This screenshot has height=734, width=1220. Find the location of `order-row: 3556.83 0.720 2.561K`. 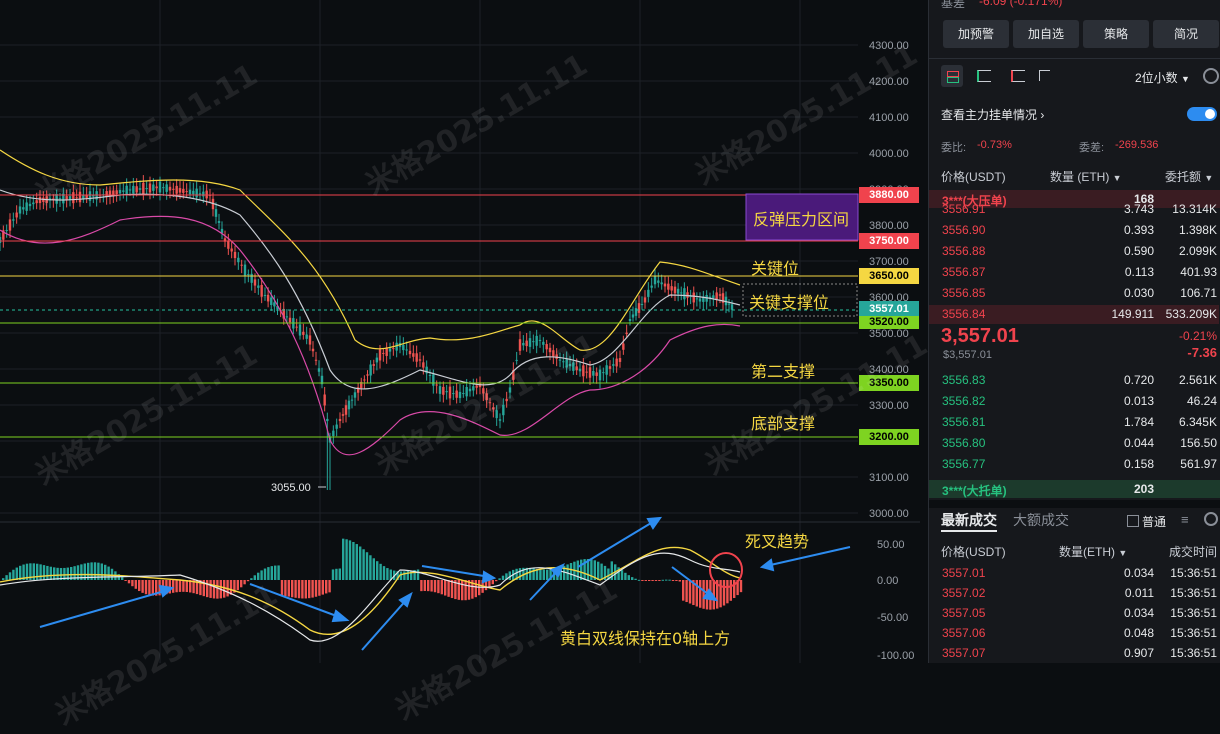

order-row: 3556.83 0.720 2.561K is located at coordinates (1074, 380).